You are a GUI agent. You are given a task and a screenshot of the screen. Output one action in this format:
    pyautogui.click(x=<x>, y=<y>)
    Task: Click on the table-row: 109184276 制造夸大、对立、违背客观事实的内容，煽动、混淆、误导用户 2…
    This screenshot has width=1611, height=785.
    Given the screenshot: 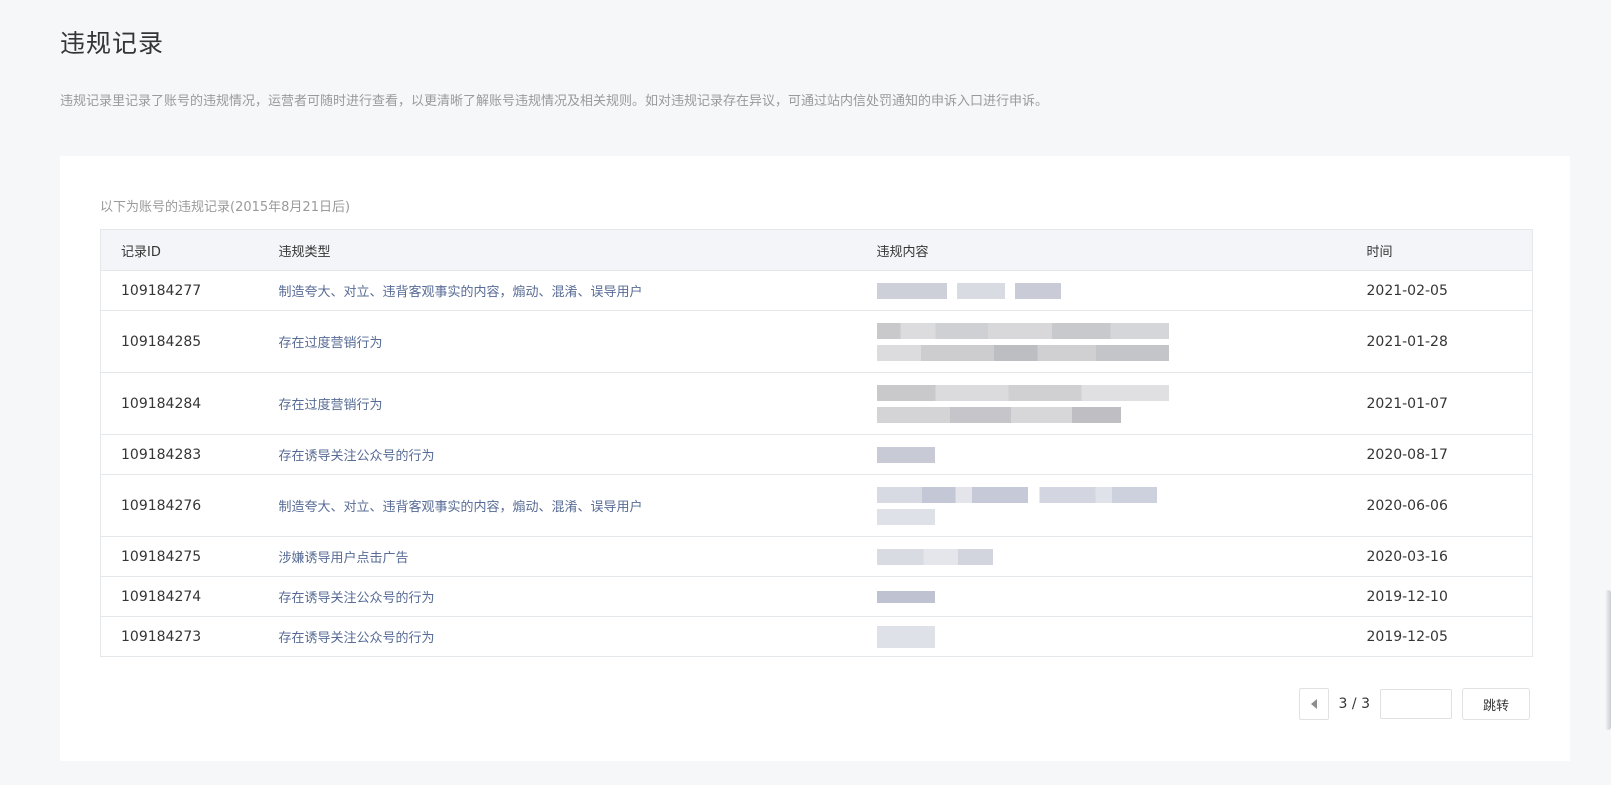 What is the action you would take?
    pyautogui.click(x=816, y=505)
    